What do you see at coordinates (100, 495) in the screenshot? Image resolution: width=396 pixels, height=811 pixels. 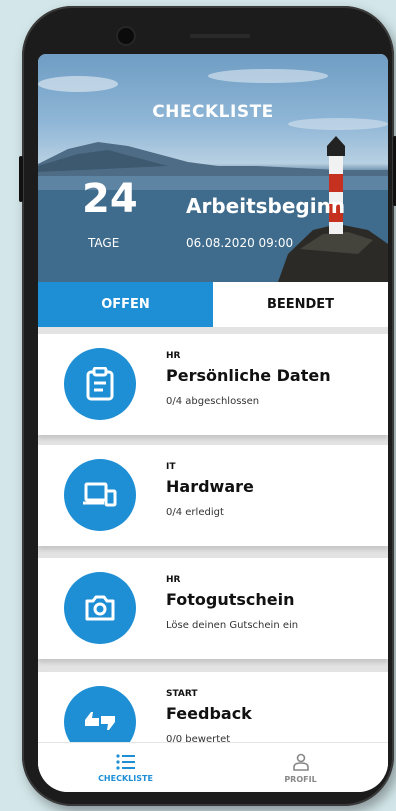 I see `devices-icon` at bounding box center [100, 495].